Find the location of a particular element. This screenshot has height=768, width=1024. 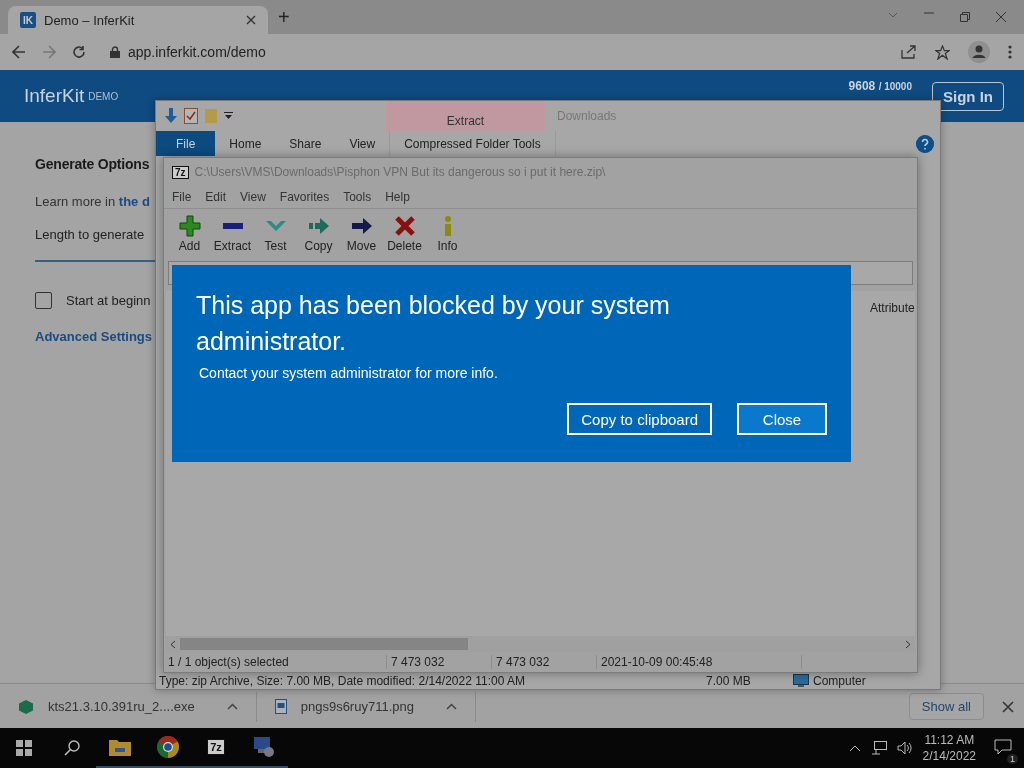

folder-icon is located at coordinates (120, 747).